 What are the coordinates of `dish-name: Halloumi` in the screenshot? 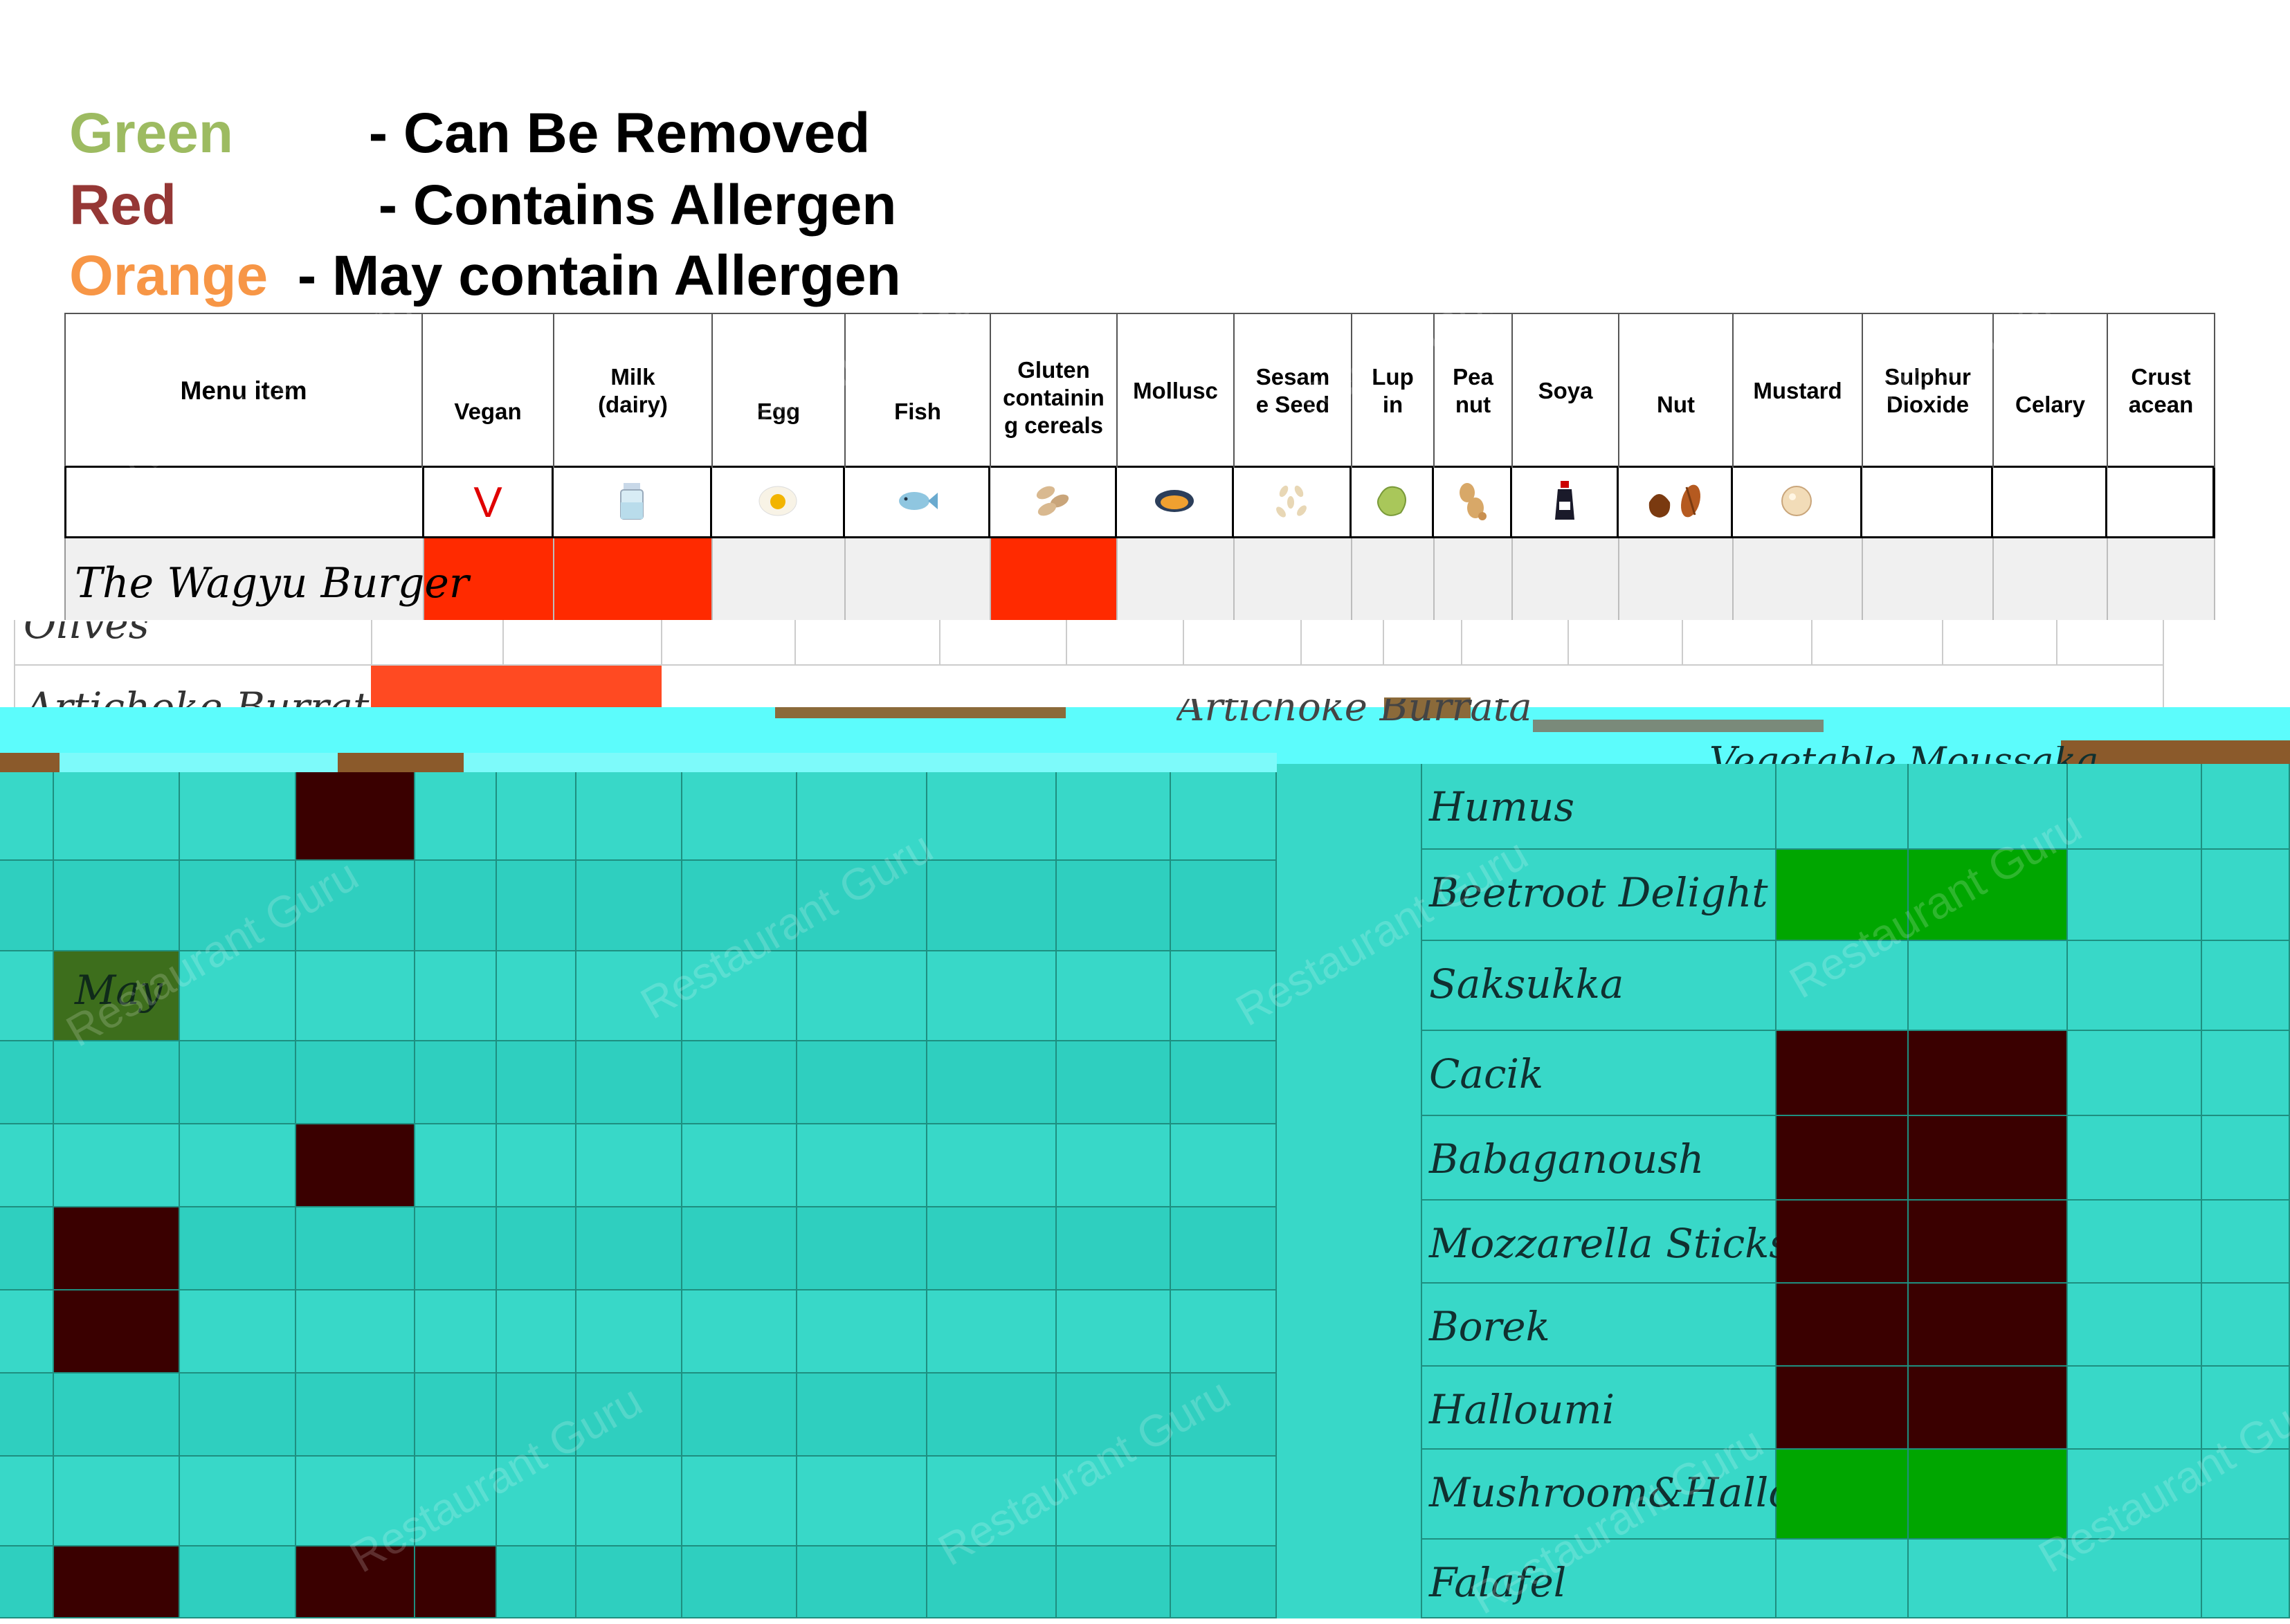 It's located at (1522, 1409).